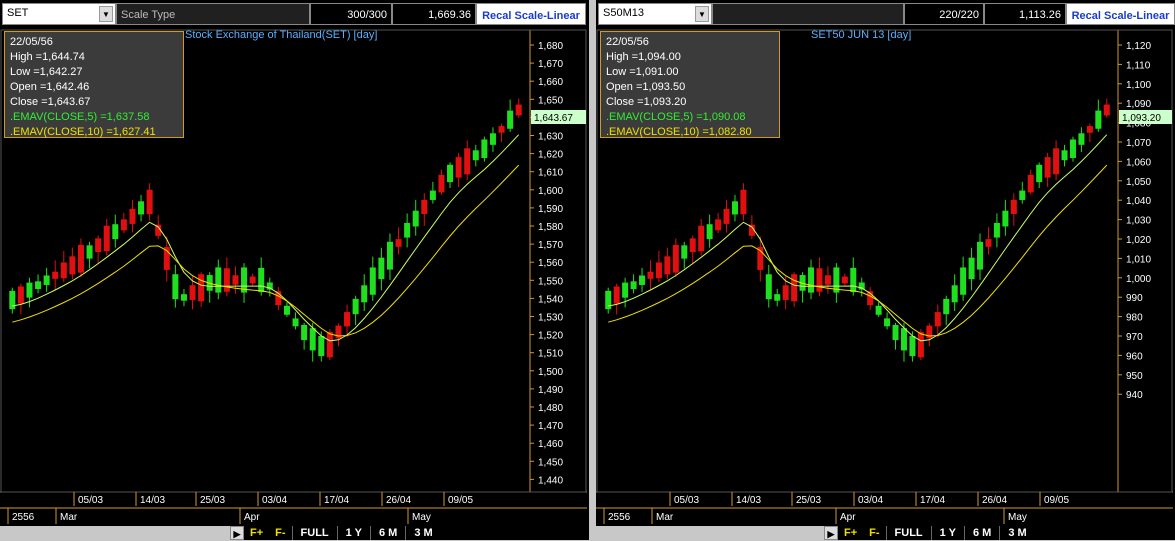 This screenshot has width=1175, height=541. I want to click on y-tick-label: 1,530, so click(550, 318).